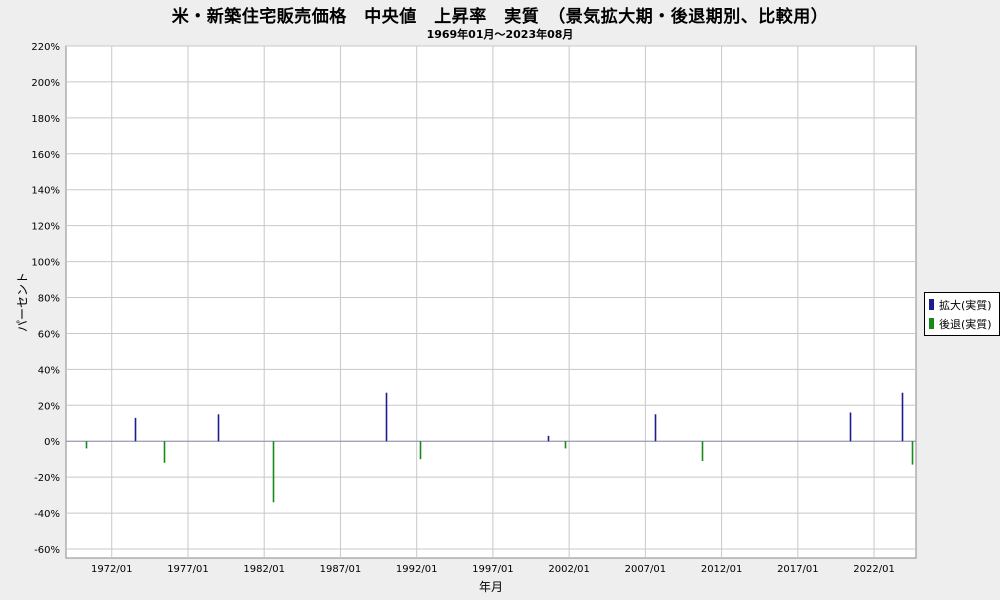 The height and width of the screenshot is (600, 1000). What do you see at coordinates (45, 155) in the screenshot?
I see `y-tick-label: 160%` at bounding box center [45, 155].